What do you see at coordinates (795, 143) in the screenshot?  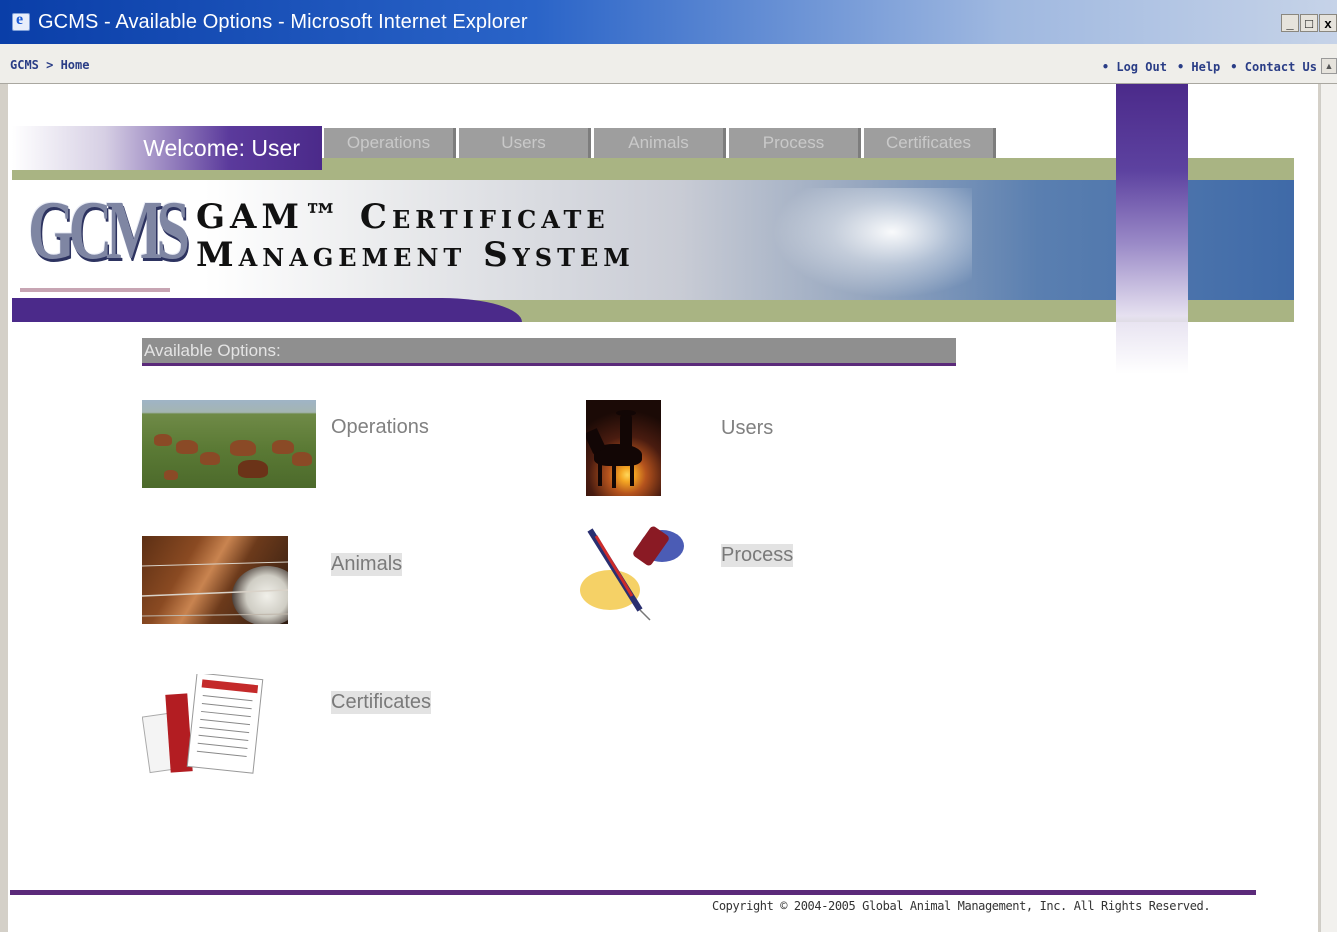 I see `nav-tab-process: Process` at bounding box center [795, 143].